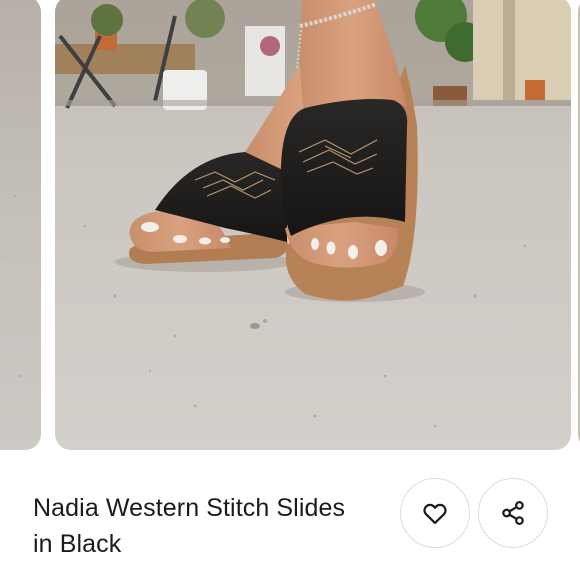  What do you see at coordinates (77, 544) in the screenshot?
I see `product-title-line-2: in Black` at bounding box center [77, 544].